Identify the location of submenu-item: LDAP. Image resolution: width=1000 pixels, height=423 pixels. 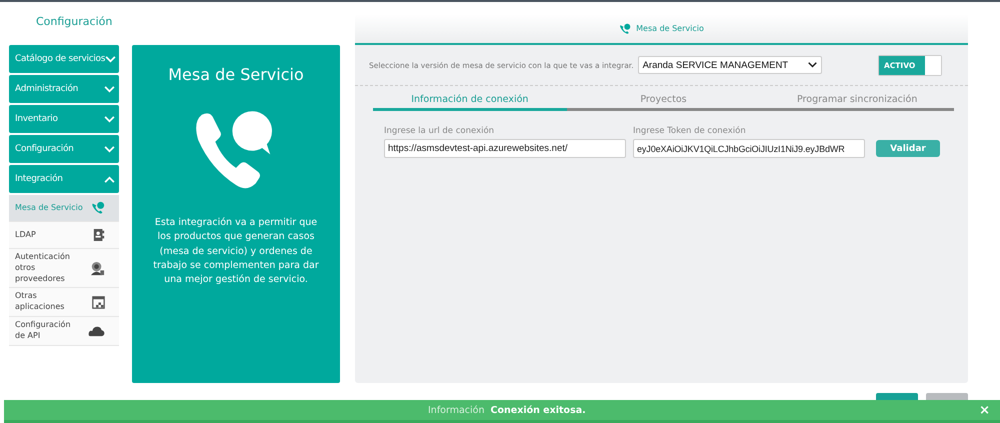
(64, 235).